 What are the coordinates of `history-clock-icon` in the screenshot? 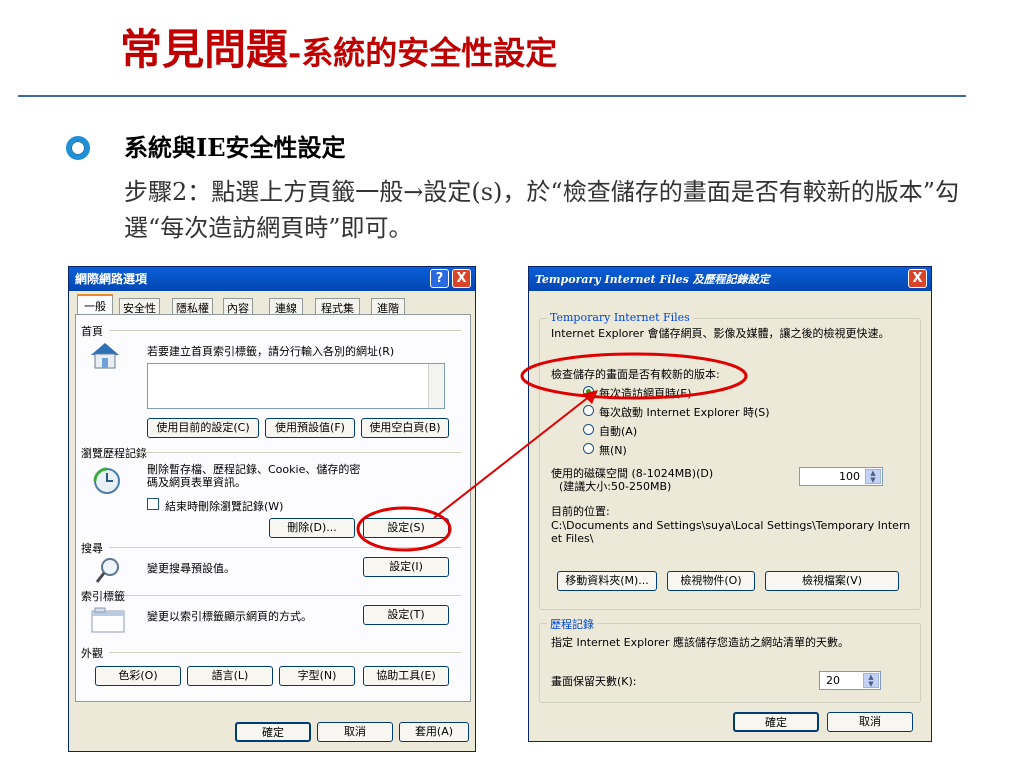 It's located at (107, 482).